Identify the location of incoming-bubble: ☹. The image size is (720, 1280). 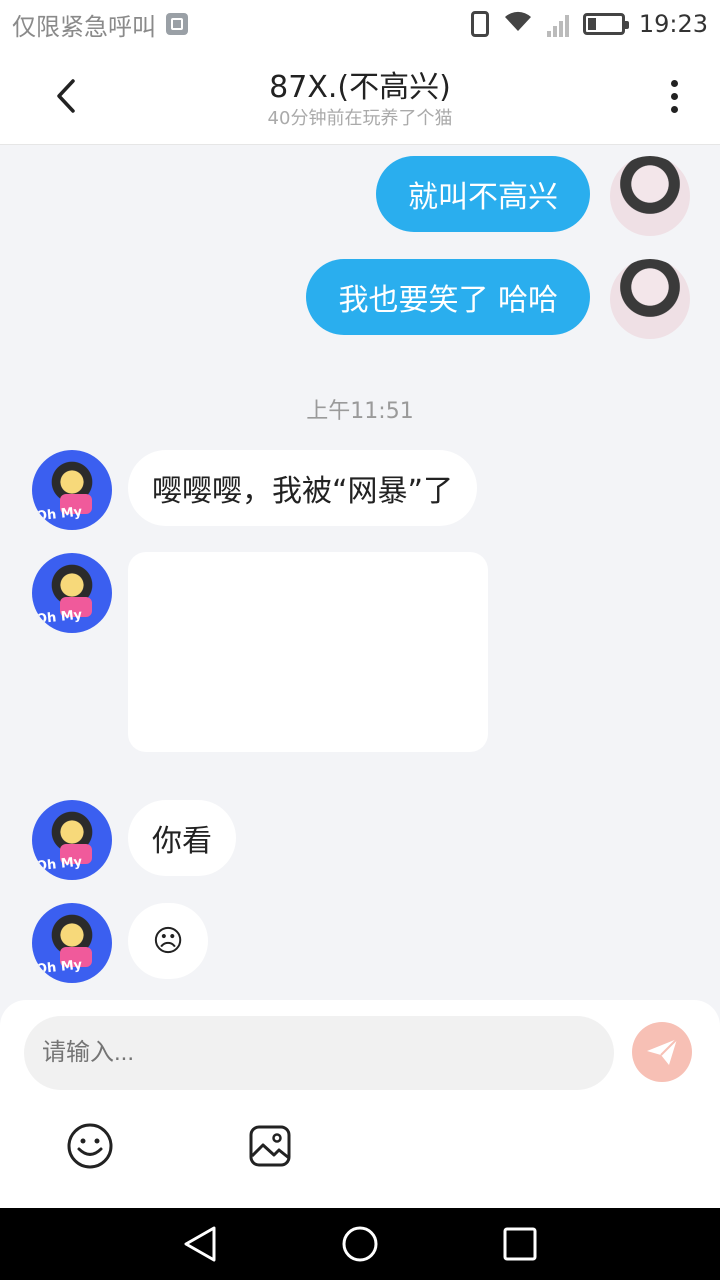
(168, 941).